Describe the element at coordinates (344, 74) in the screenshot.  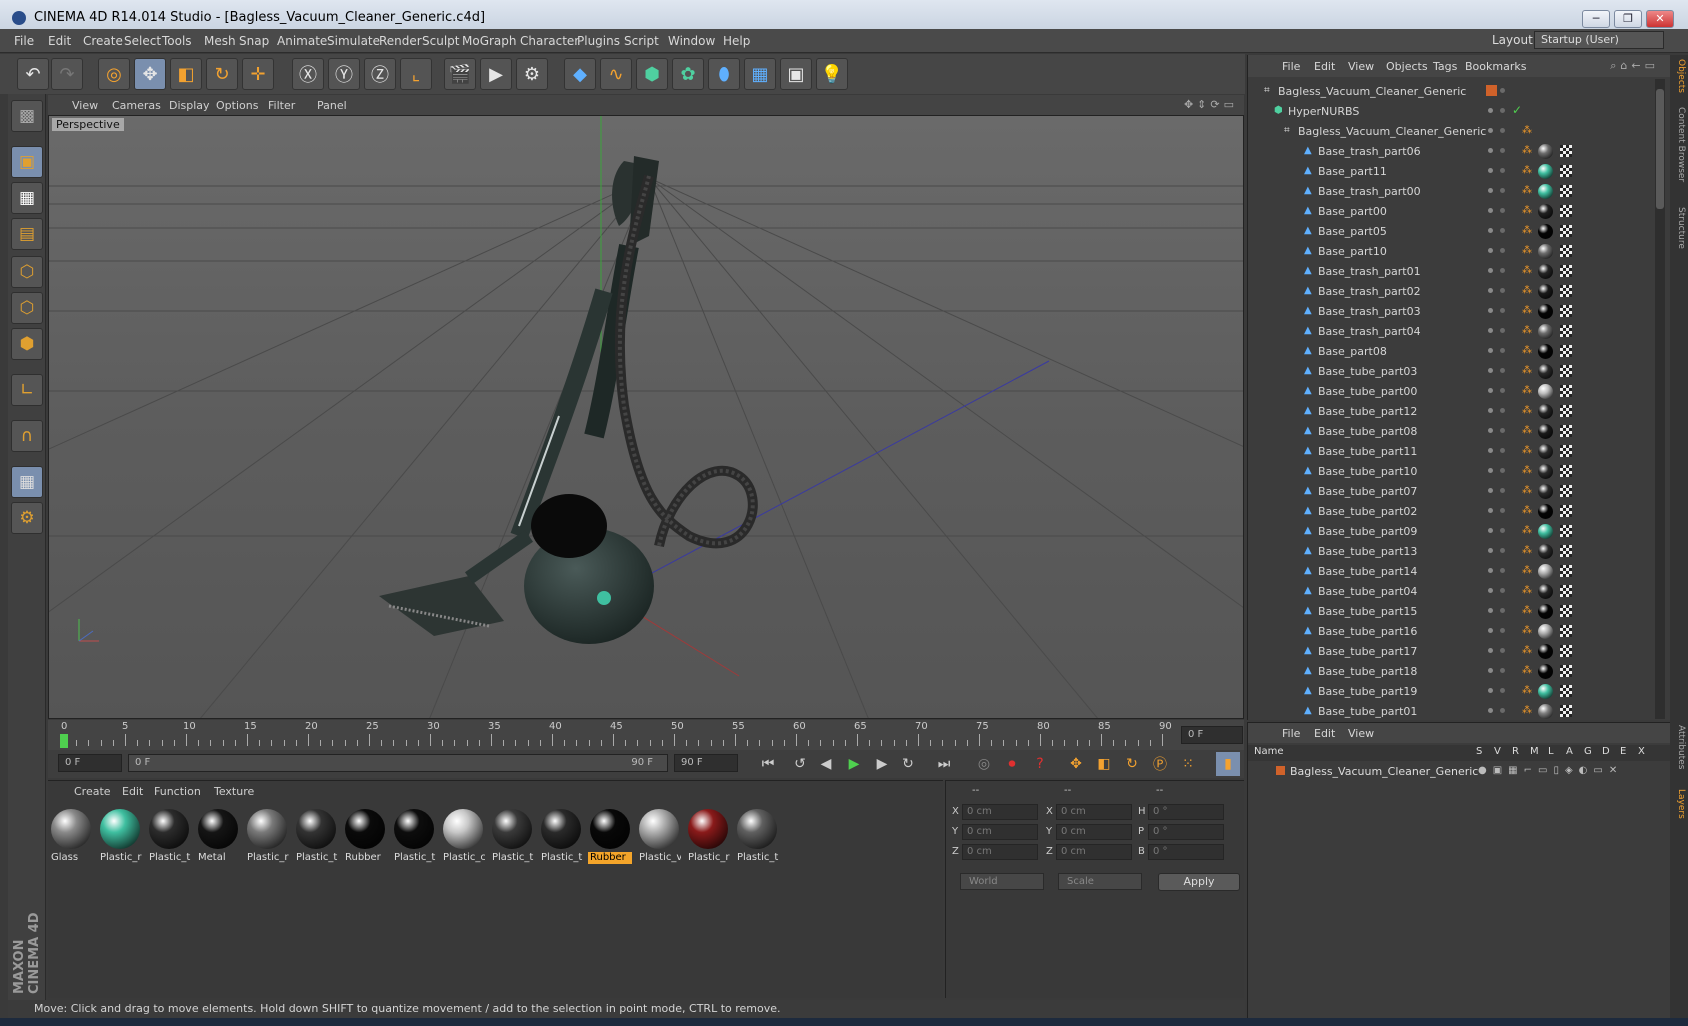
I see `y-axis-lock-icon: Ⓨ` at that location.